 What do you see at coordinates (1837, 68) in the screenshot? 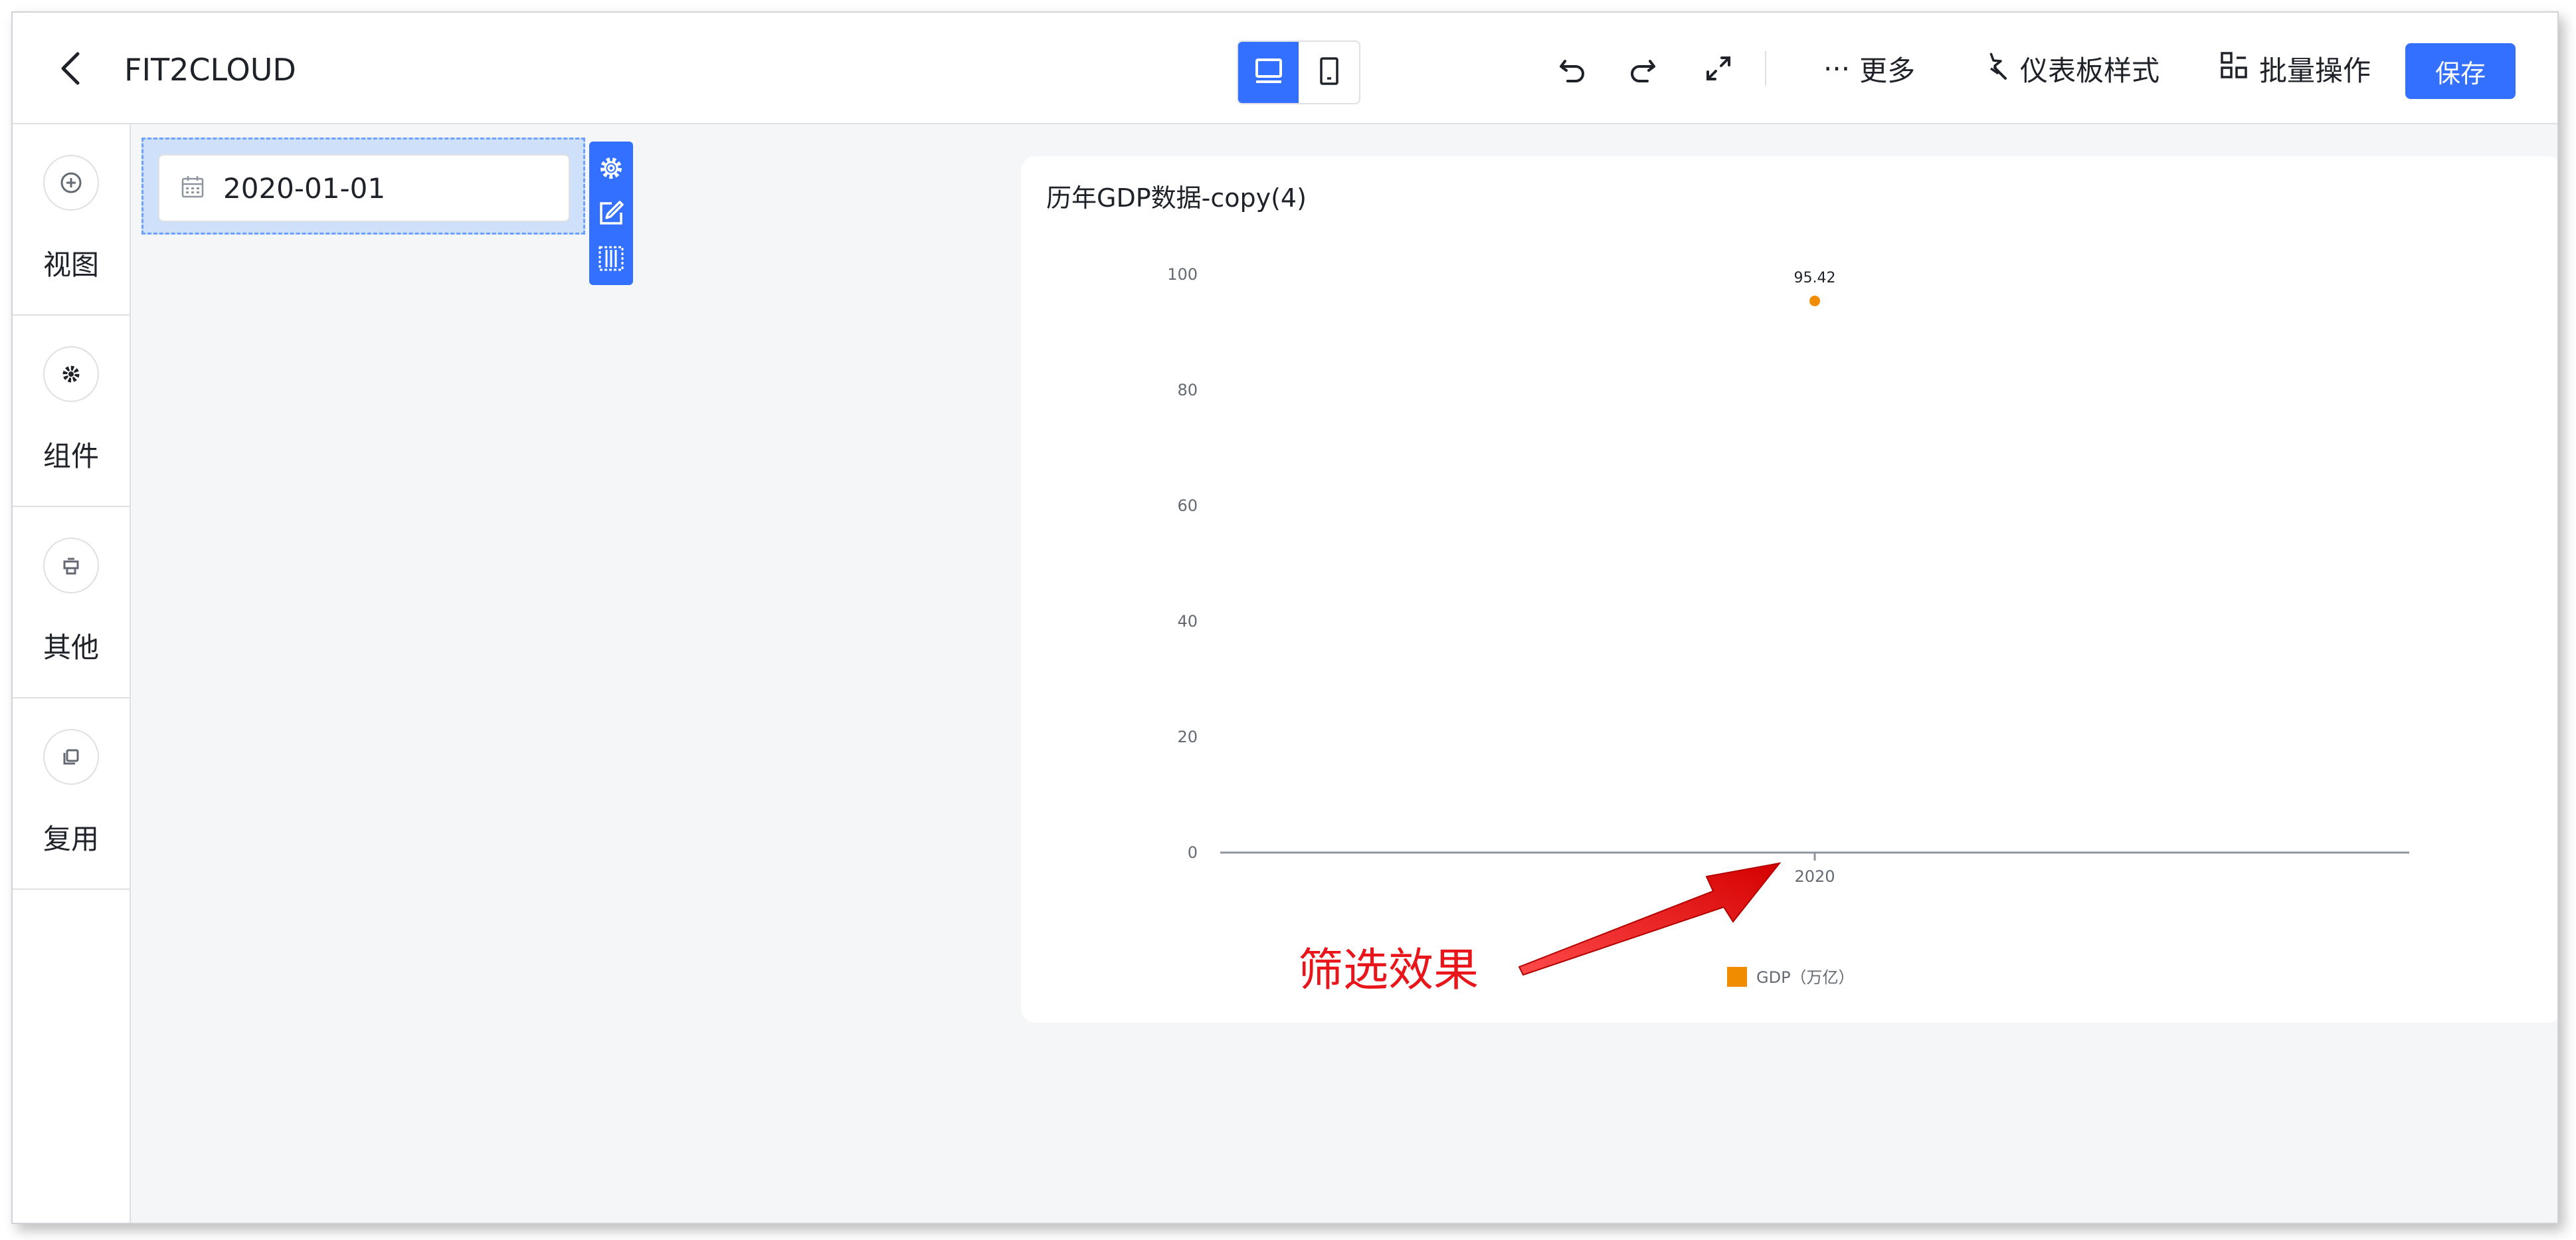
I see `ellipsis-icon: ···` at bounding box center [1837, 68].